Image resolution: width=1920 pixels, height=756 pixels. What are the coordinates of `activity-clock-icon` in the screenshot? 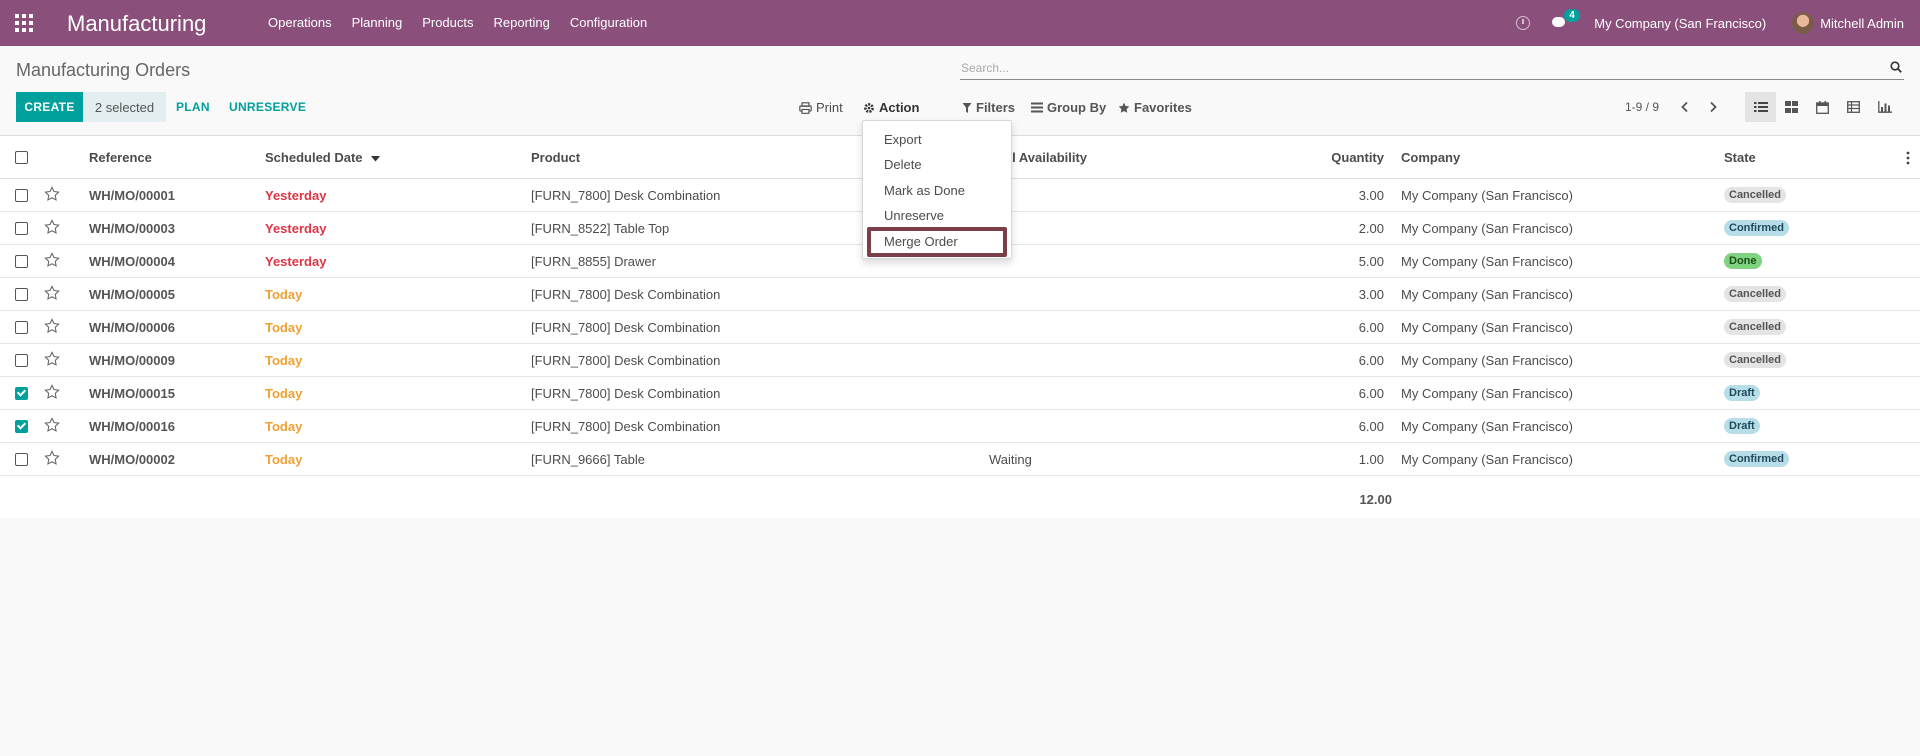 It's located at (1523, 23).